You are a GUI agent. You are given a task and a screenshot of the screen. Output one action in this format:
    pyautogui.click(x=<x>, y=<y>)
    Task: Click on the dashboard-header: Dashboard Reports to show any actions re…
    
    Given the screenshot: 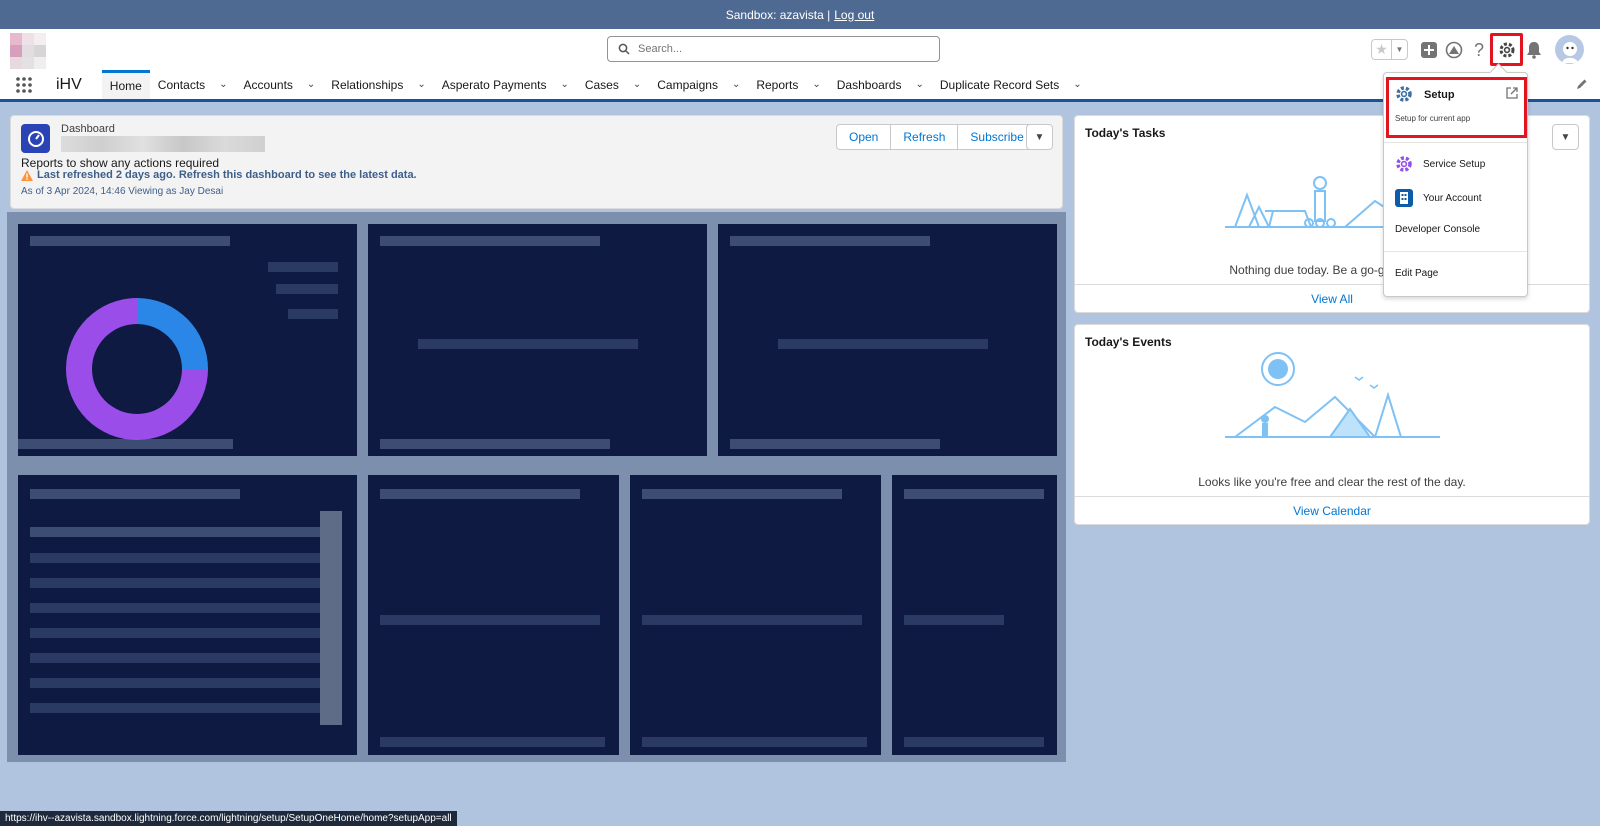 What is the action you would take?
    pyautogui.click(x=536, y=162)
    